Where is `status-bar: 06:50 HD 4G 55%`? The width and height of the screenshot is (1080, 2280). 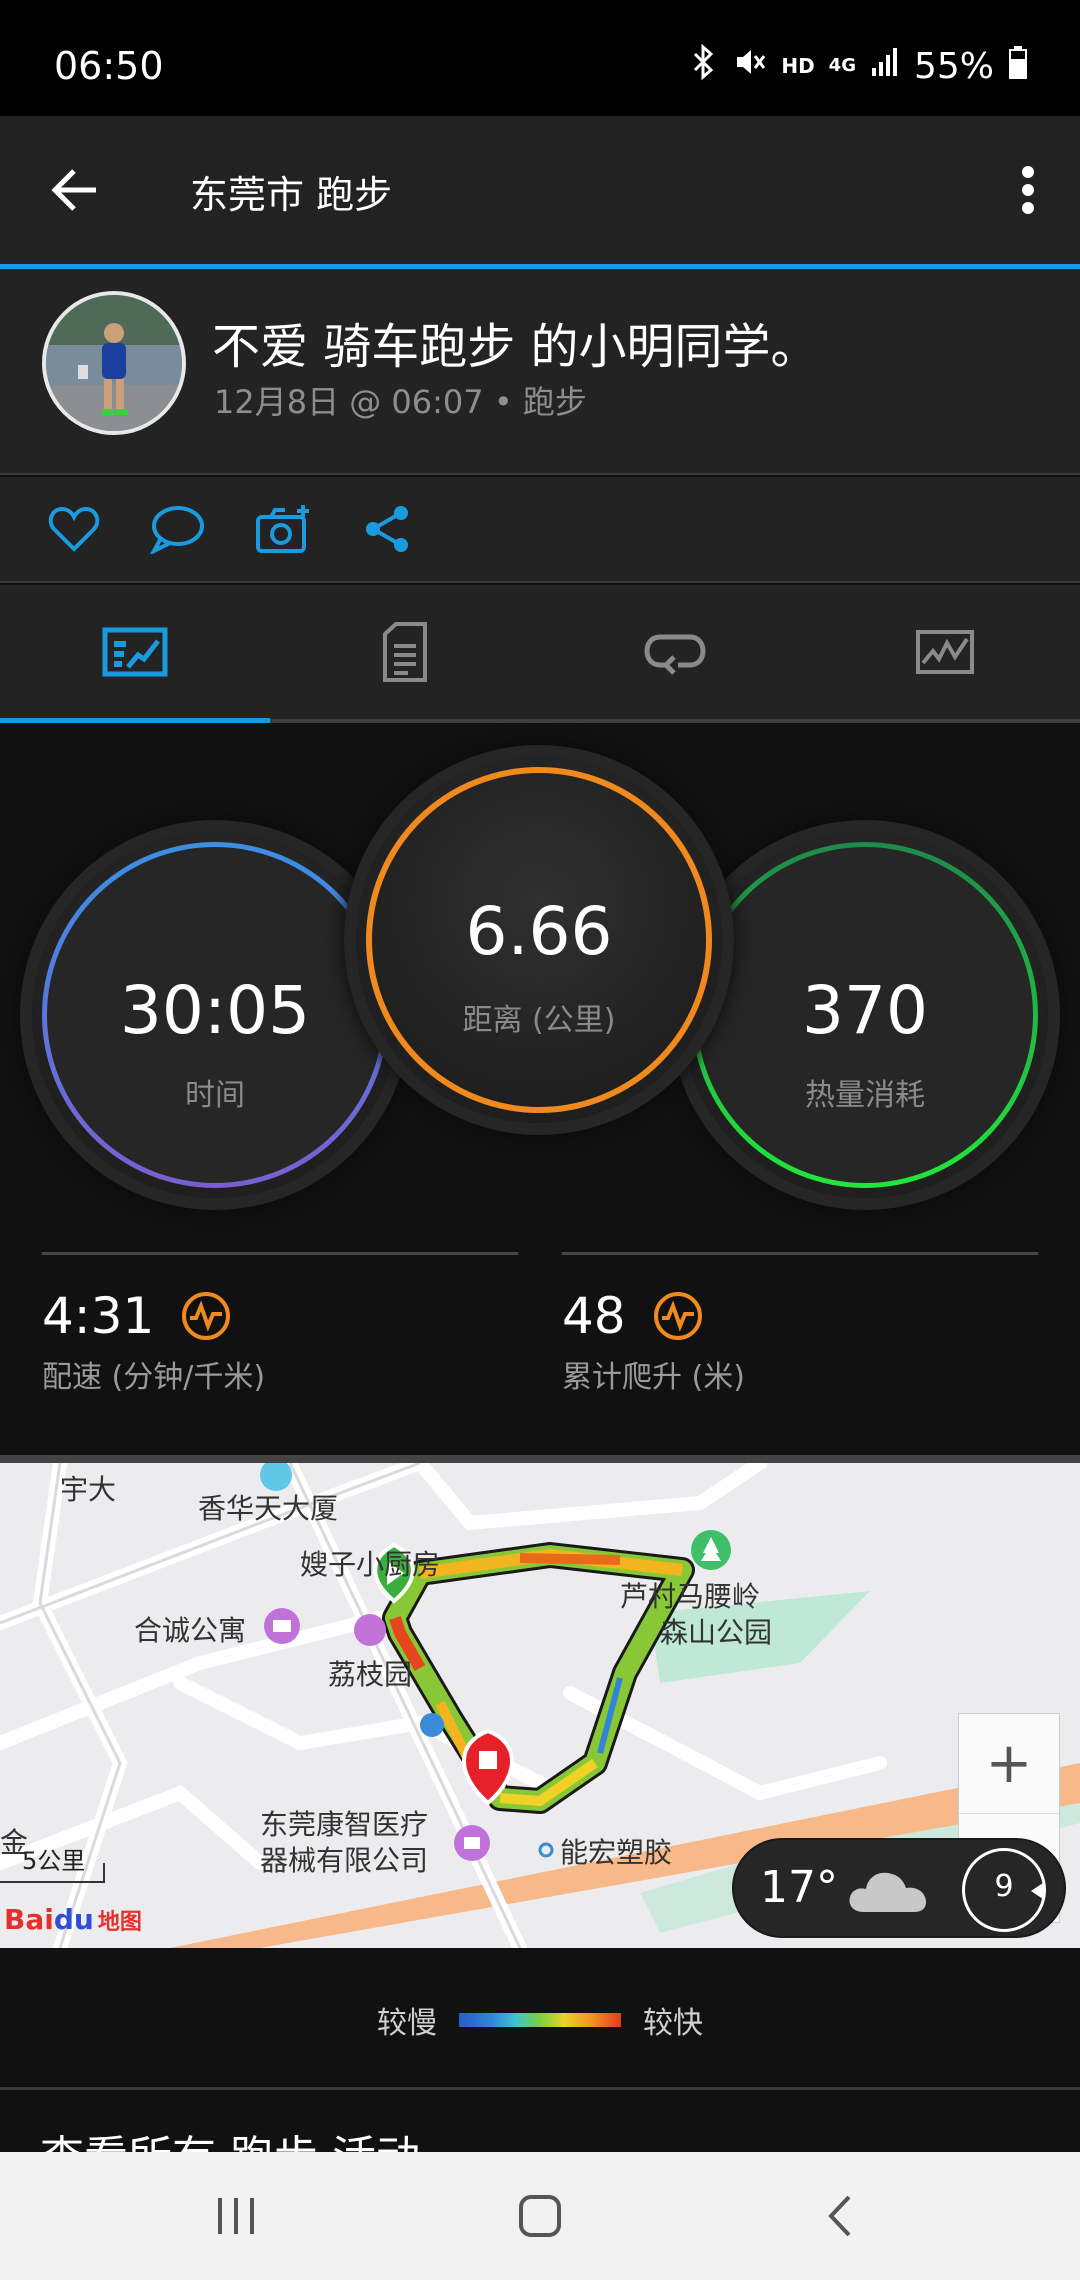
status-bar: 06:50 HD 4G 55% is located at coordinates (540, 58).